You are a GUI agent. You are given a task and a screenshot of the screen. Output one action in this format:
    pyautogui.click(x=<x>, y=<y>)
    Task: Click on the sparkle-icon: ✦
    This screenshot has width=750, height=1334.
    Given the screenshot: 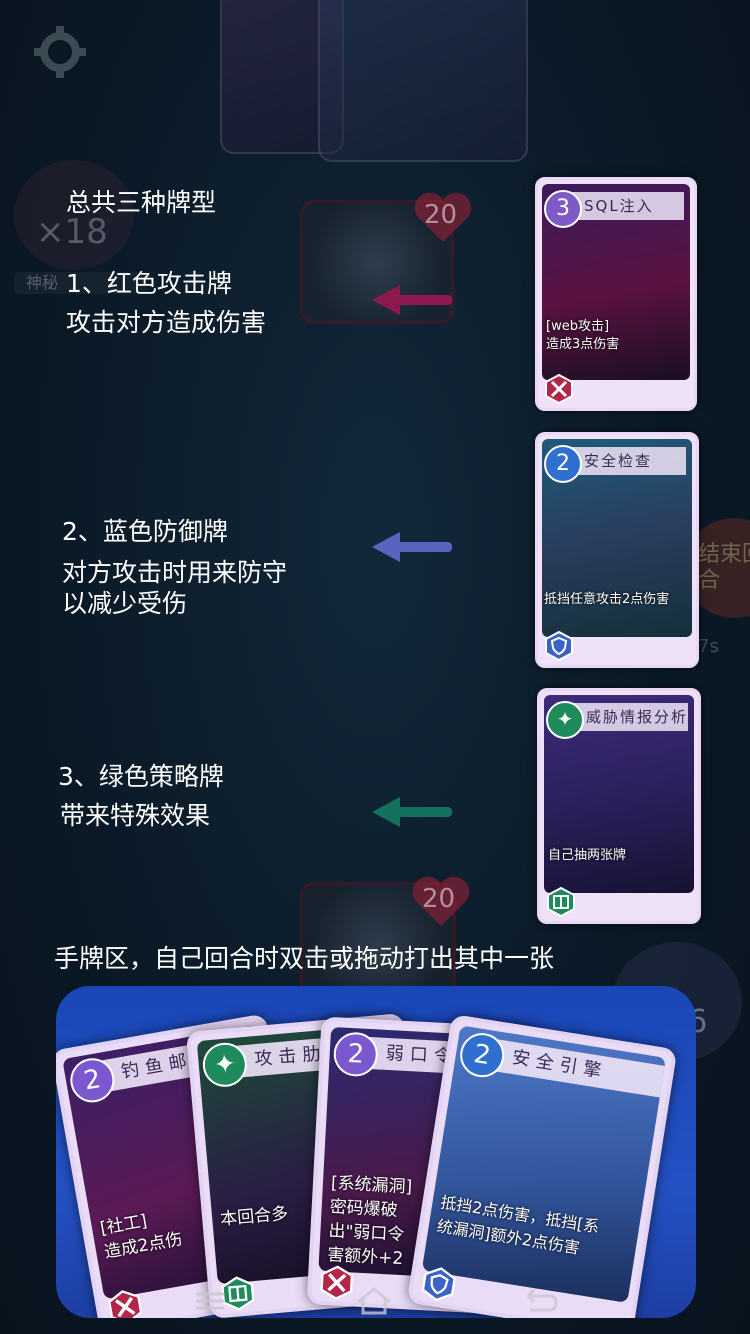 What is the action you would take?
    pyautogui.click(x=565, y=720)
    